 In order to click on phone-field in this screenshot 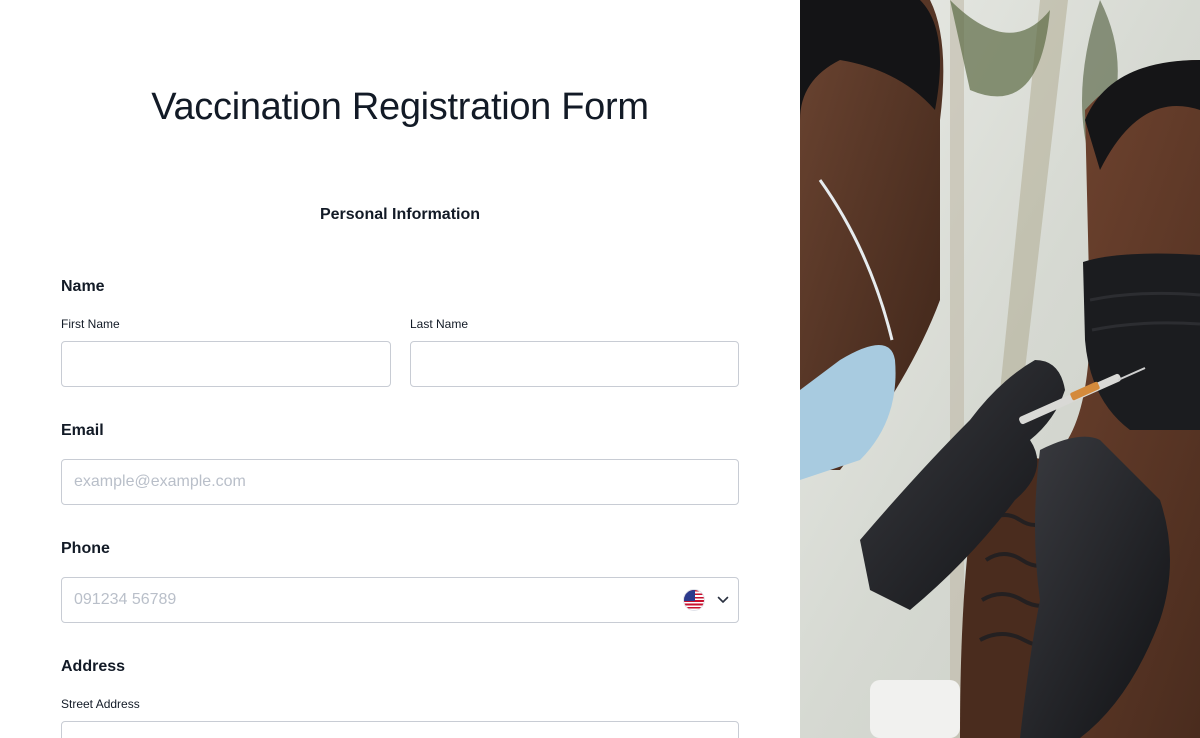, I will do `click(400, 600)`.